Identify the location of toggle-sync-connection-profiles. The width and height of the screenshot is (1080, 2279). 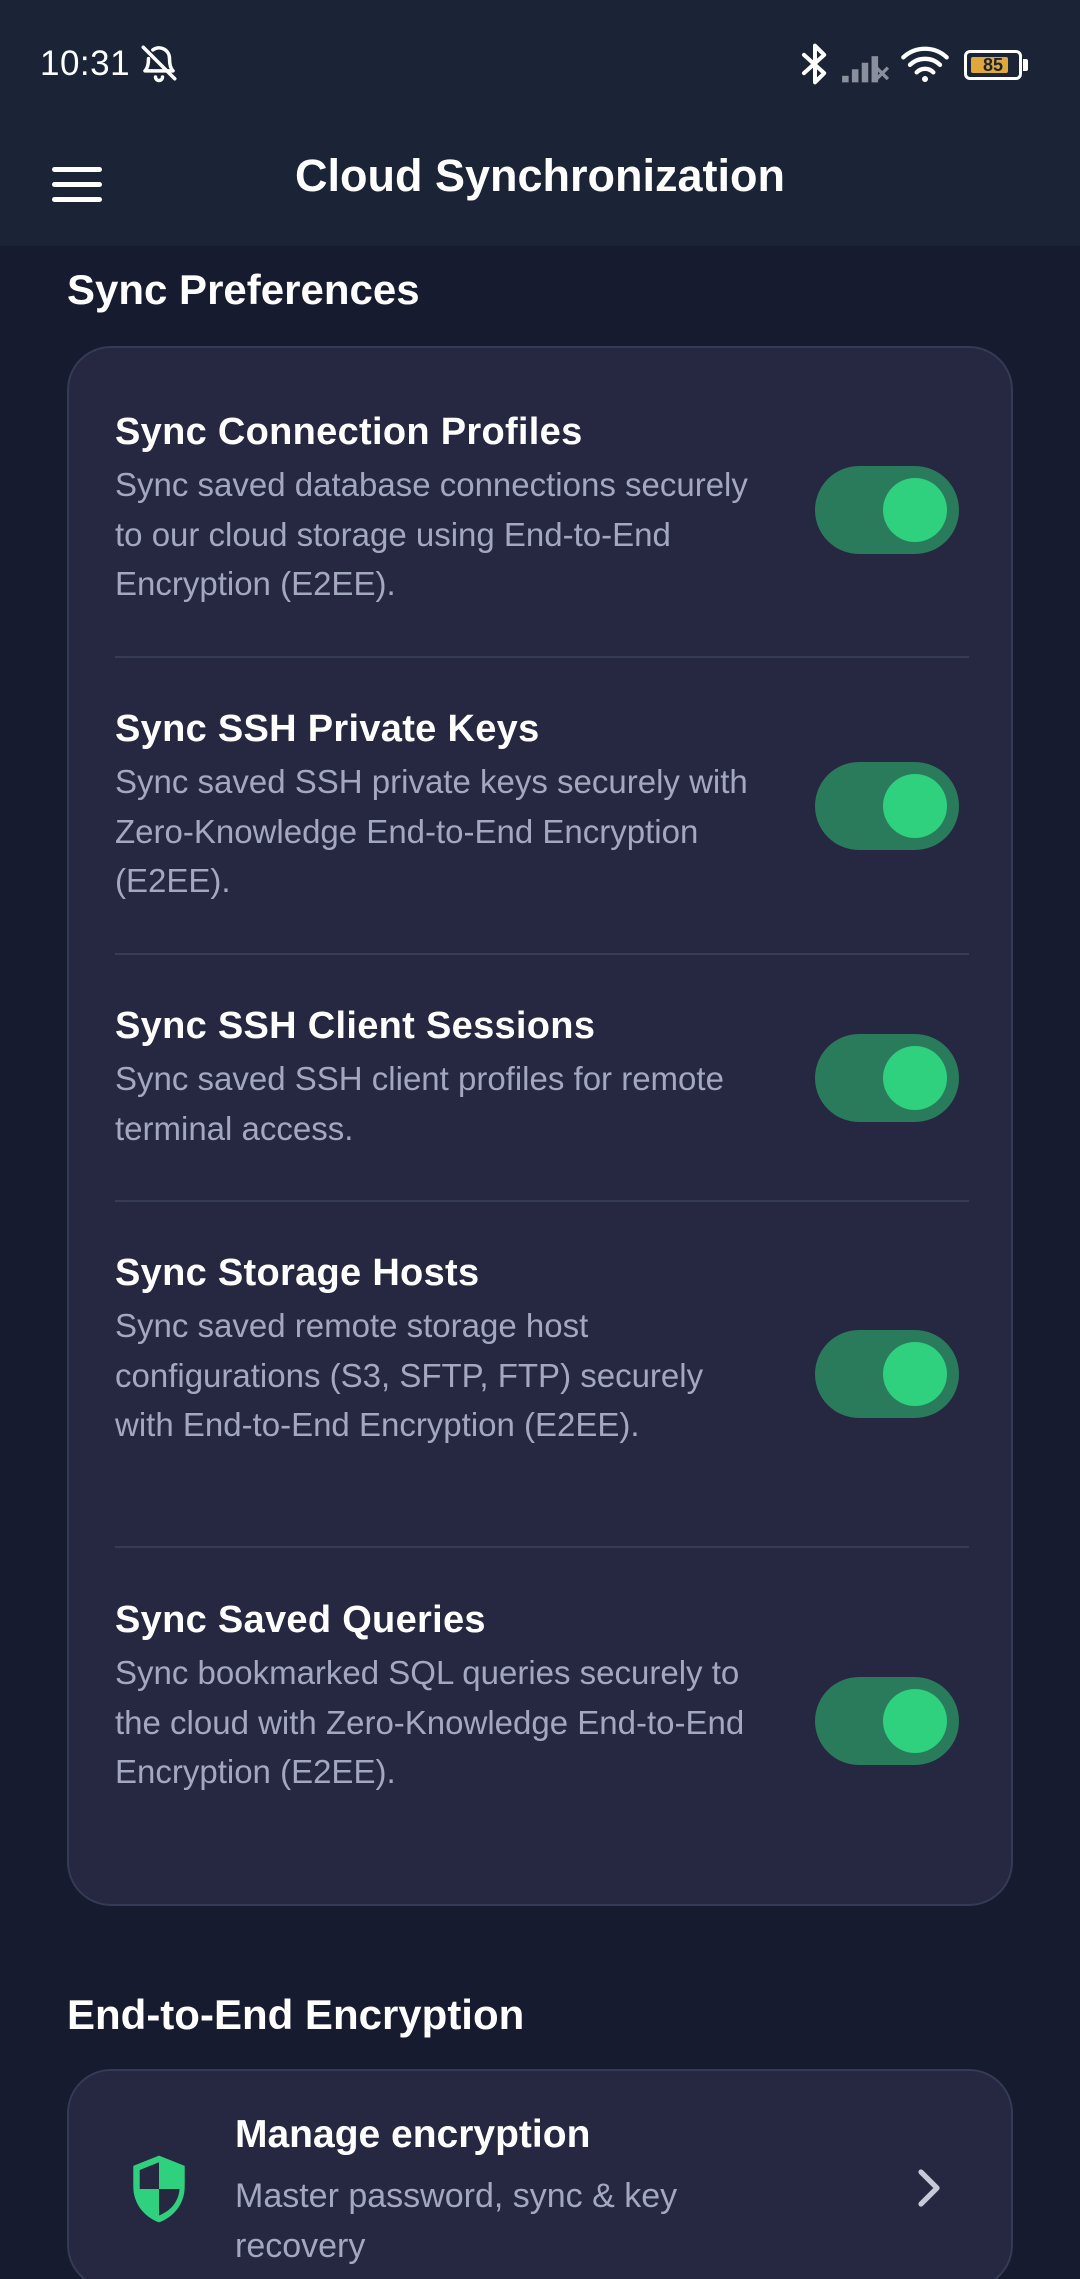
(887, 510).